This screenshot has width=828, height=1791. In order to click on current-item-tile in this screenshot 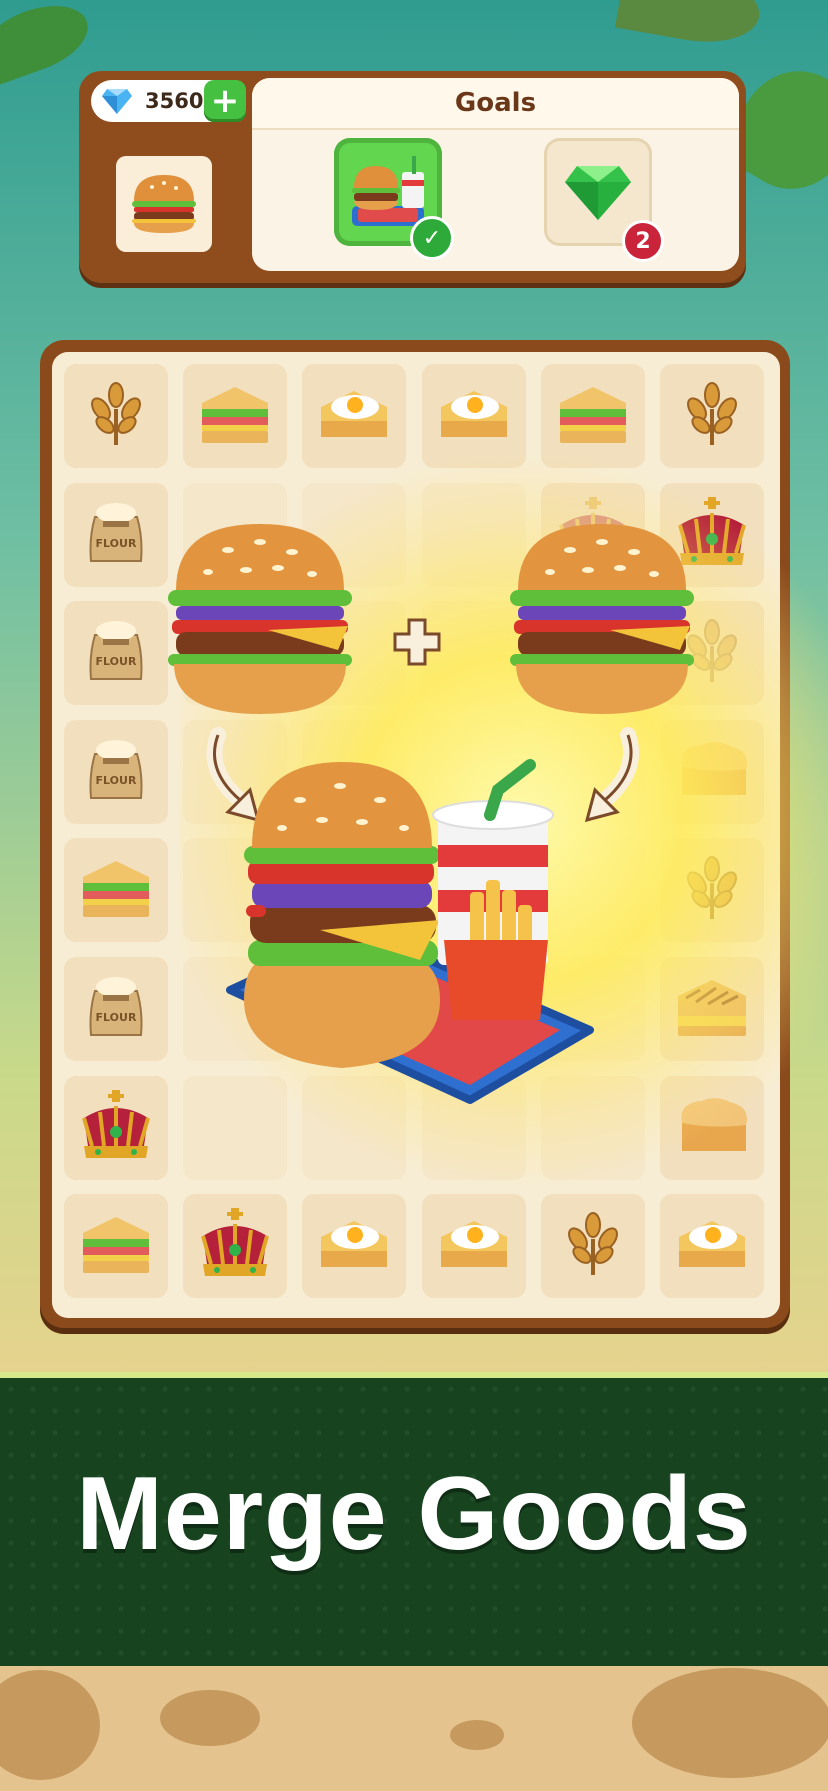, I will do `click(164, 204)`.